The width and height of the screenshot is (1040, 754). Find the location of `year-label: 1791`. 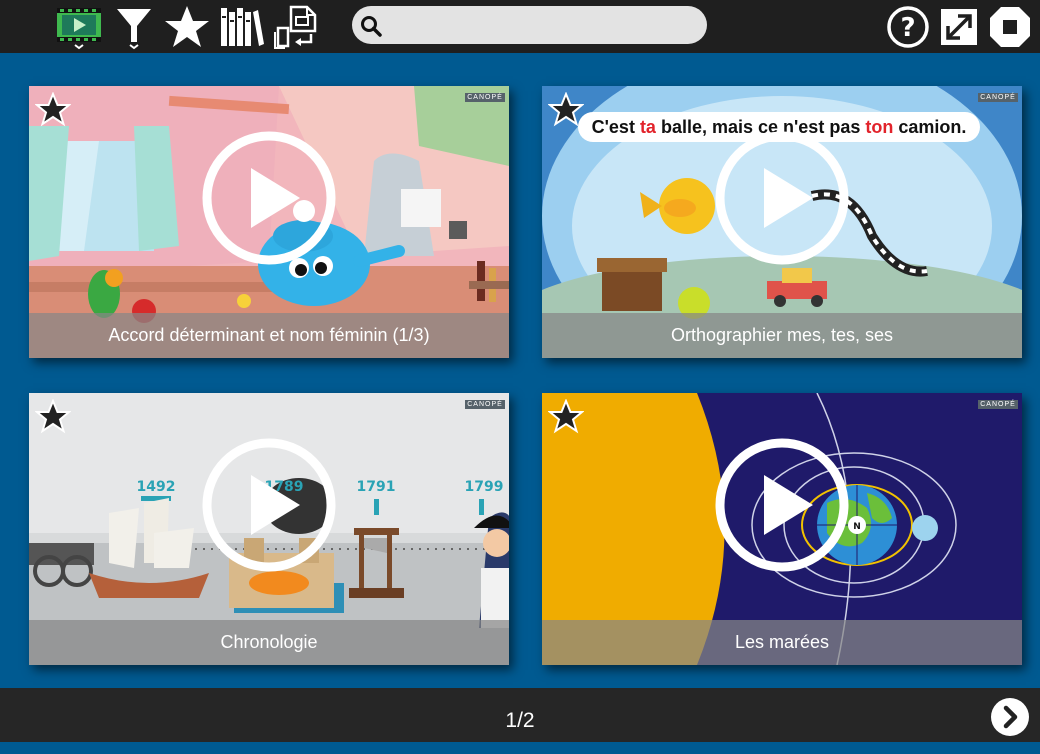

year-label: 1791 is located at coordinates (376, 487).